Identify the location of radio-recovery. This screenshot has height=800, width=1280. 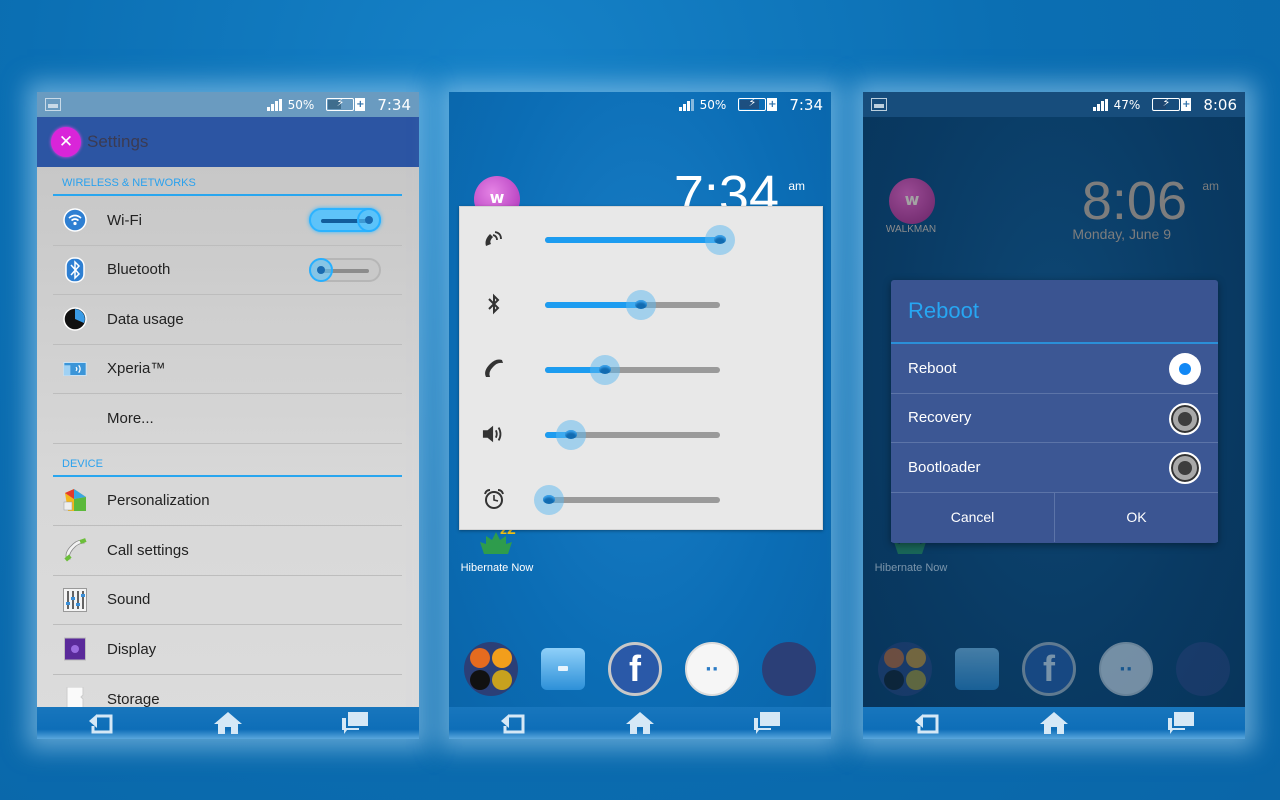
(1185, 418).